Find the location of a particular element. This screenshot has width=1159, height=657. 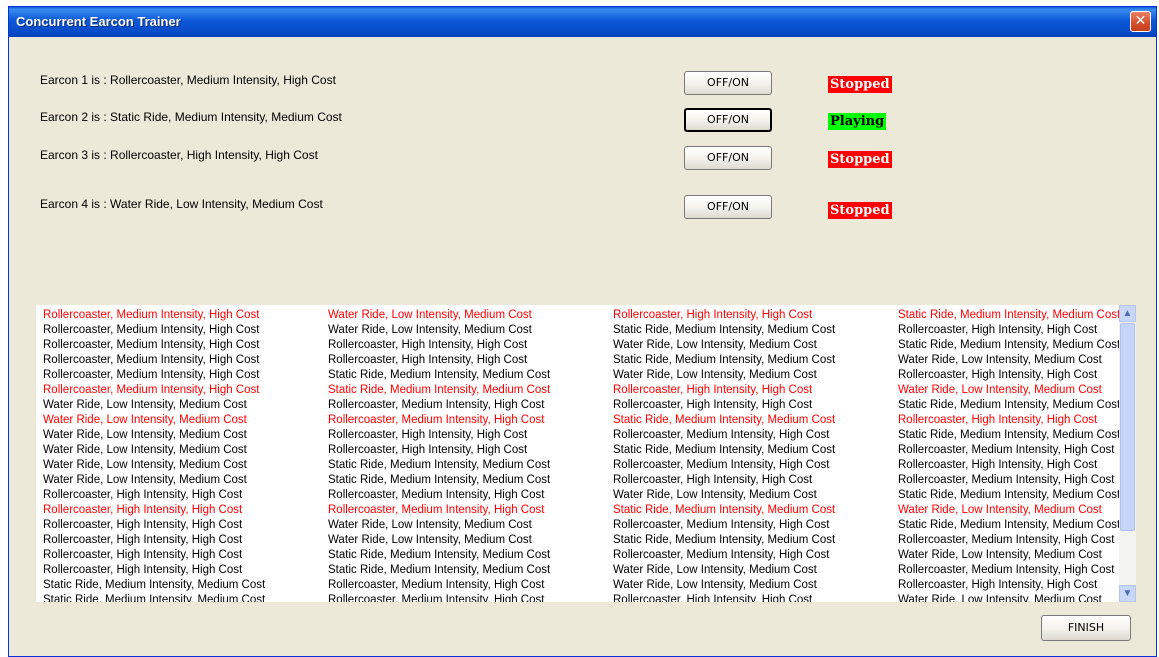

earcon-3-toggle-button: OFF/ON is located at coordinates (728, 158).